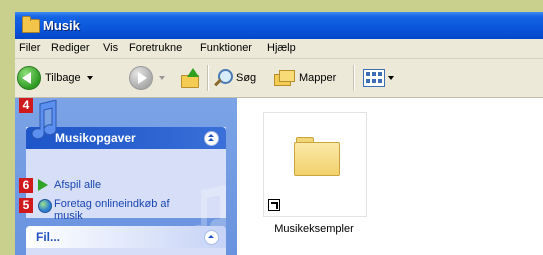 This screenshot has height=255, width=543. I want to click on forward-dropdown-icon, so click(162, 78).